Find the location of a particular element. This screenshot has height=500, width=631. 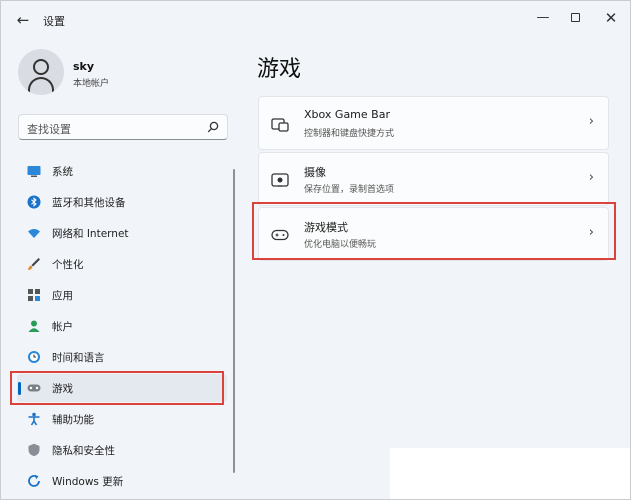

sidebar-item-windows-update: Windows 更新 is located at coordinates (122, 481).